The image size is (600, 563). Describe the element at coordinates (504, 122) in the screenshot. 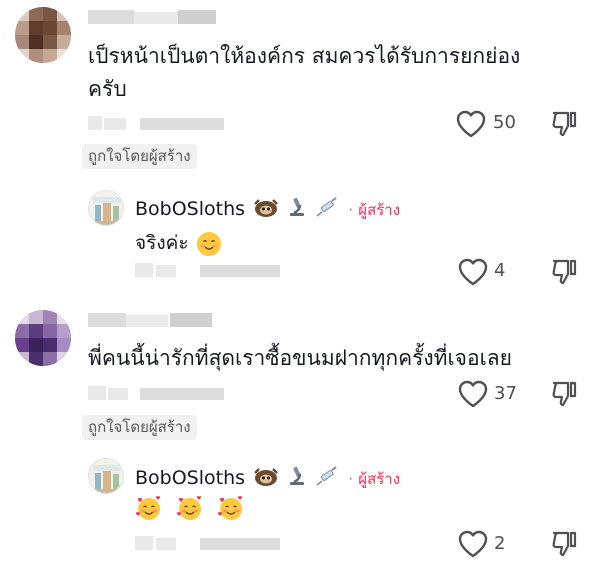

I see `like-count: 50` at that location.